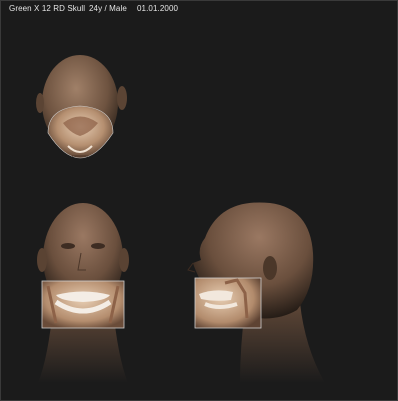 Image resolution: width=398 pixels, height=401 pixels. What do you see at coordinates (47, 8) in the screenshot?
I see `scan-title: Green X 12 RD Skull` at bounding box center [47, 8].